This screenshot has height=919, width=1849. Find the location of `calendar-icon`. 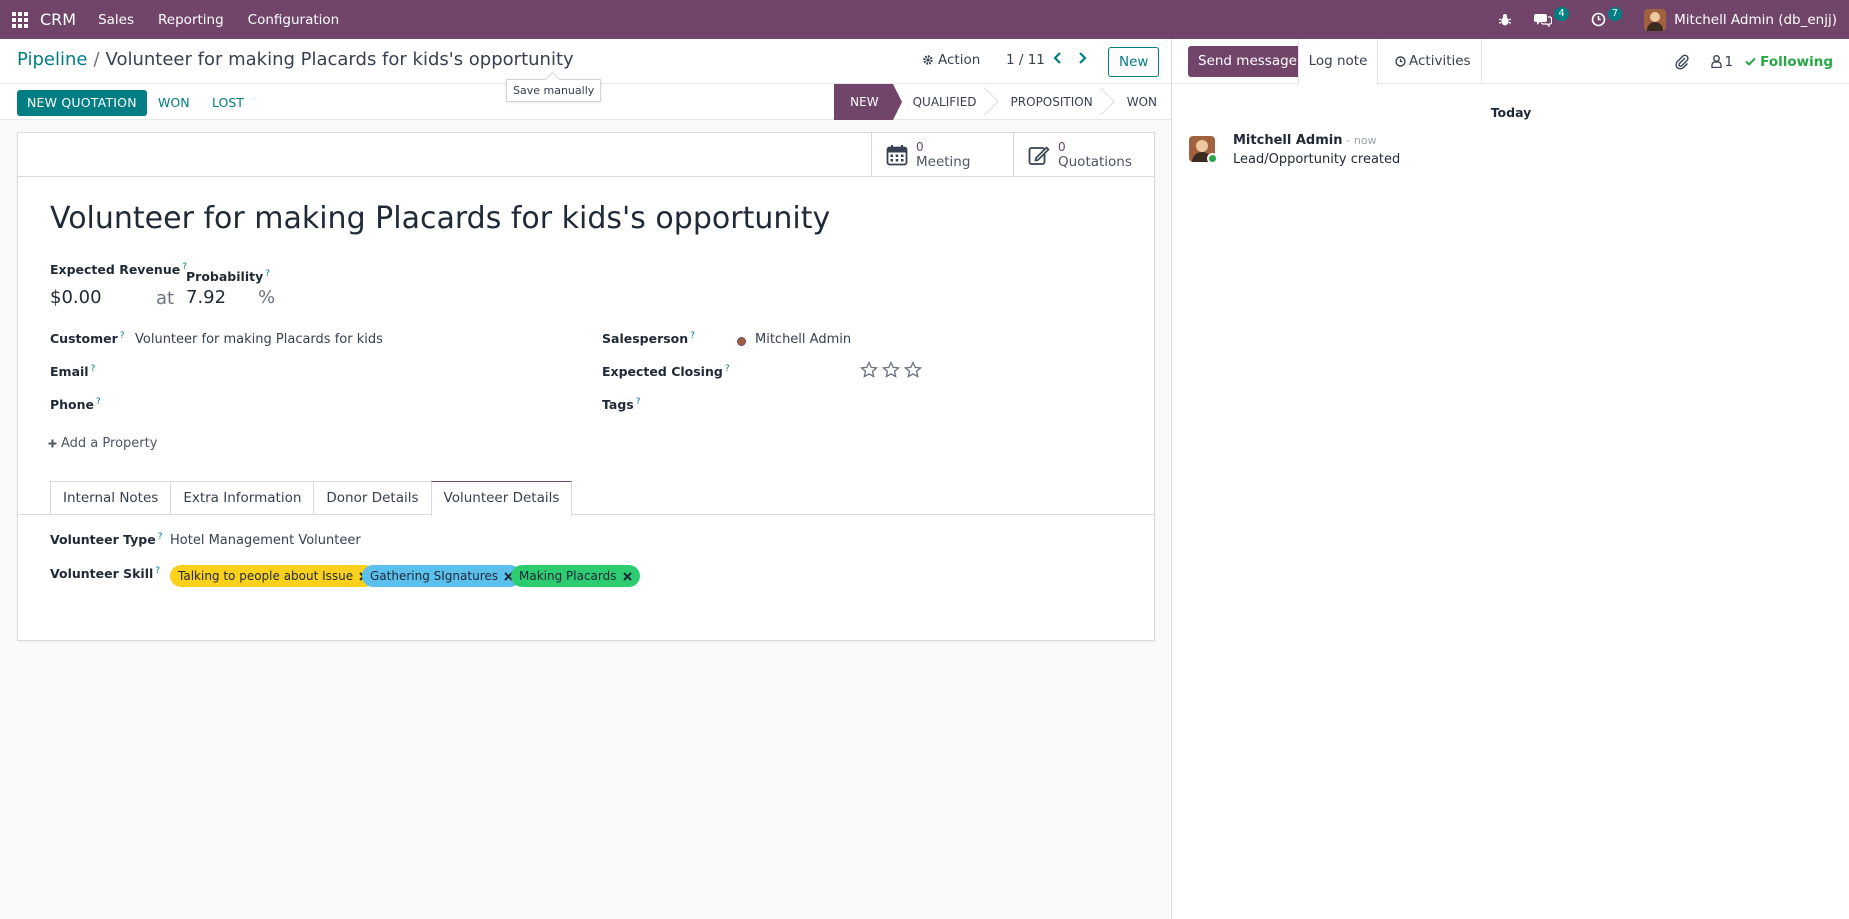

calendar-icon is located at coordinates (897, 155).